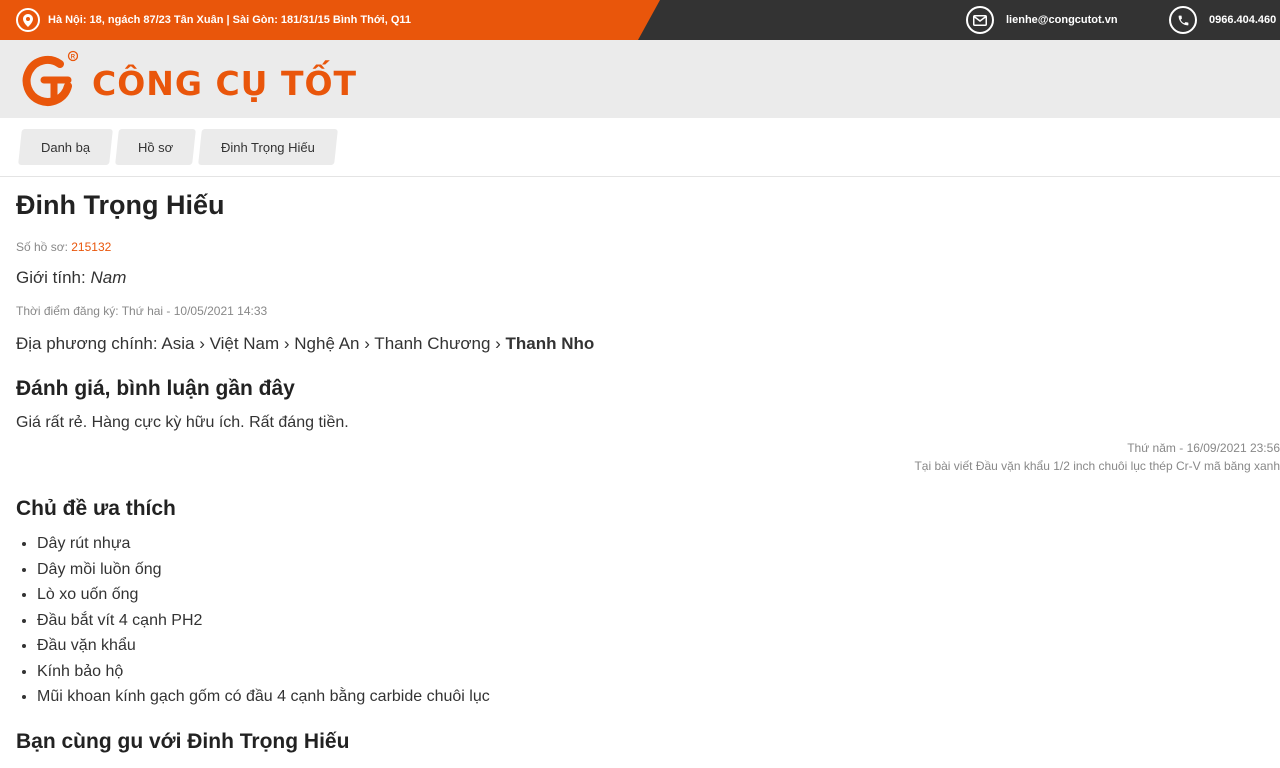  I want to click on svg-text: R, so click(73, 57).